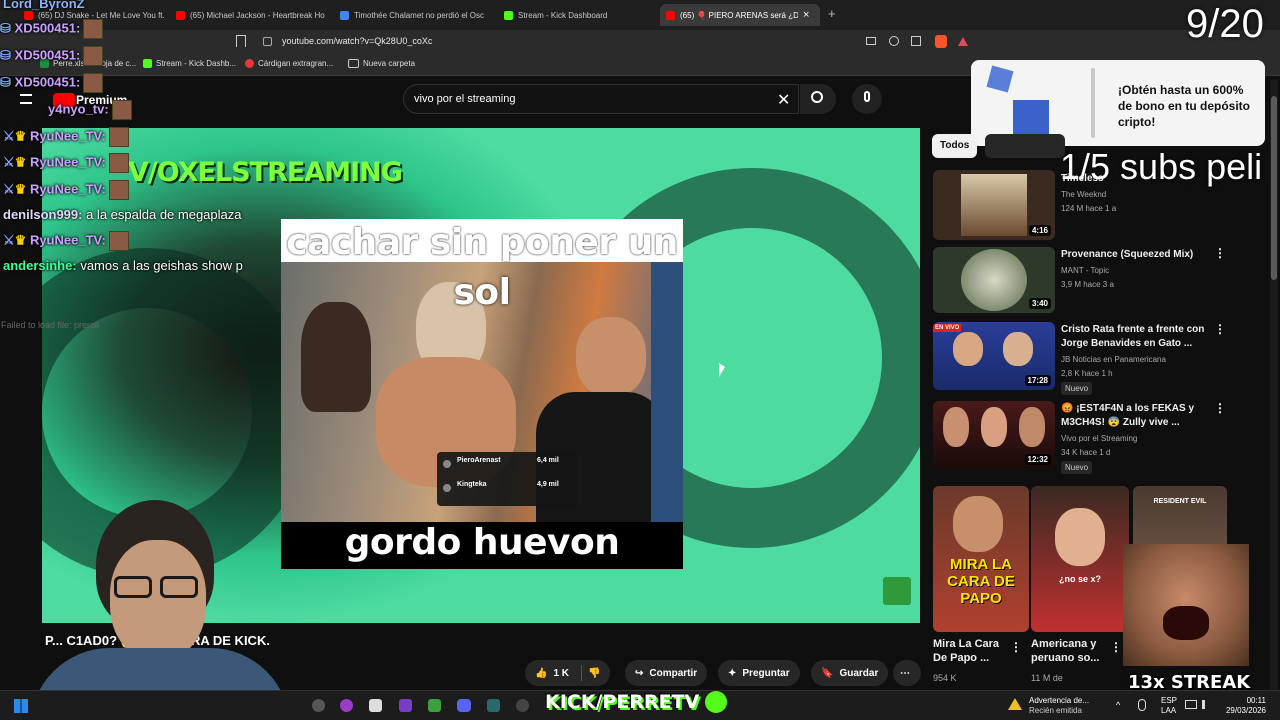  I want to click on url-field: youtube.com/watch?v=Qk28U0_coXc, so click(357, 41).